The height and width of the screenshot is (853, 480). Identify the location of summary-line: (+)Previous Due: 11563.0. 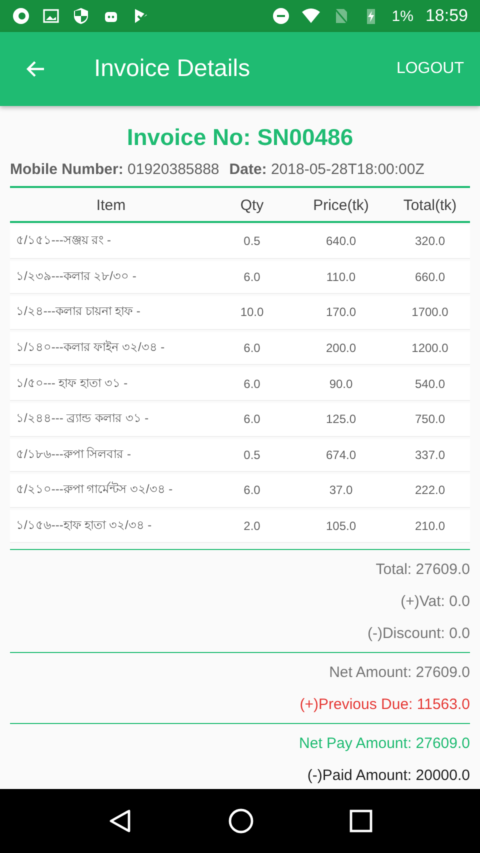
(385, 705).